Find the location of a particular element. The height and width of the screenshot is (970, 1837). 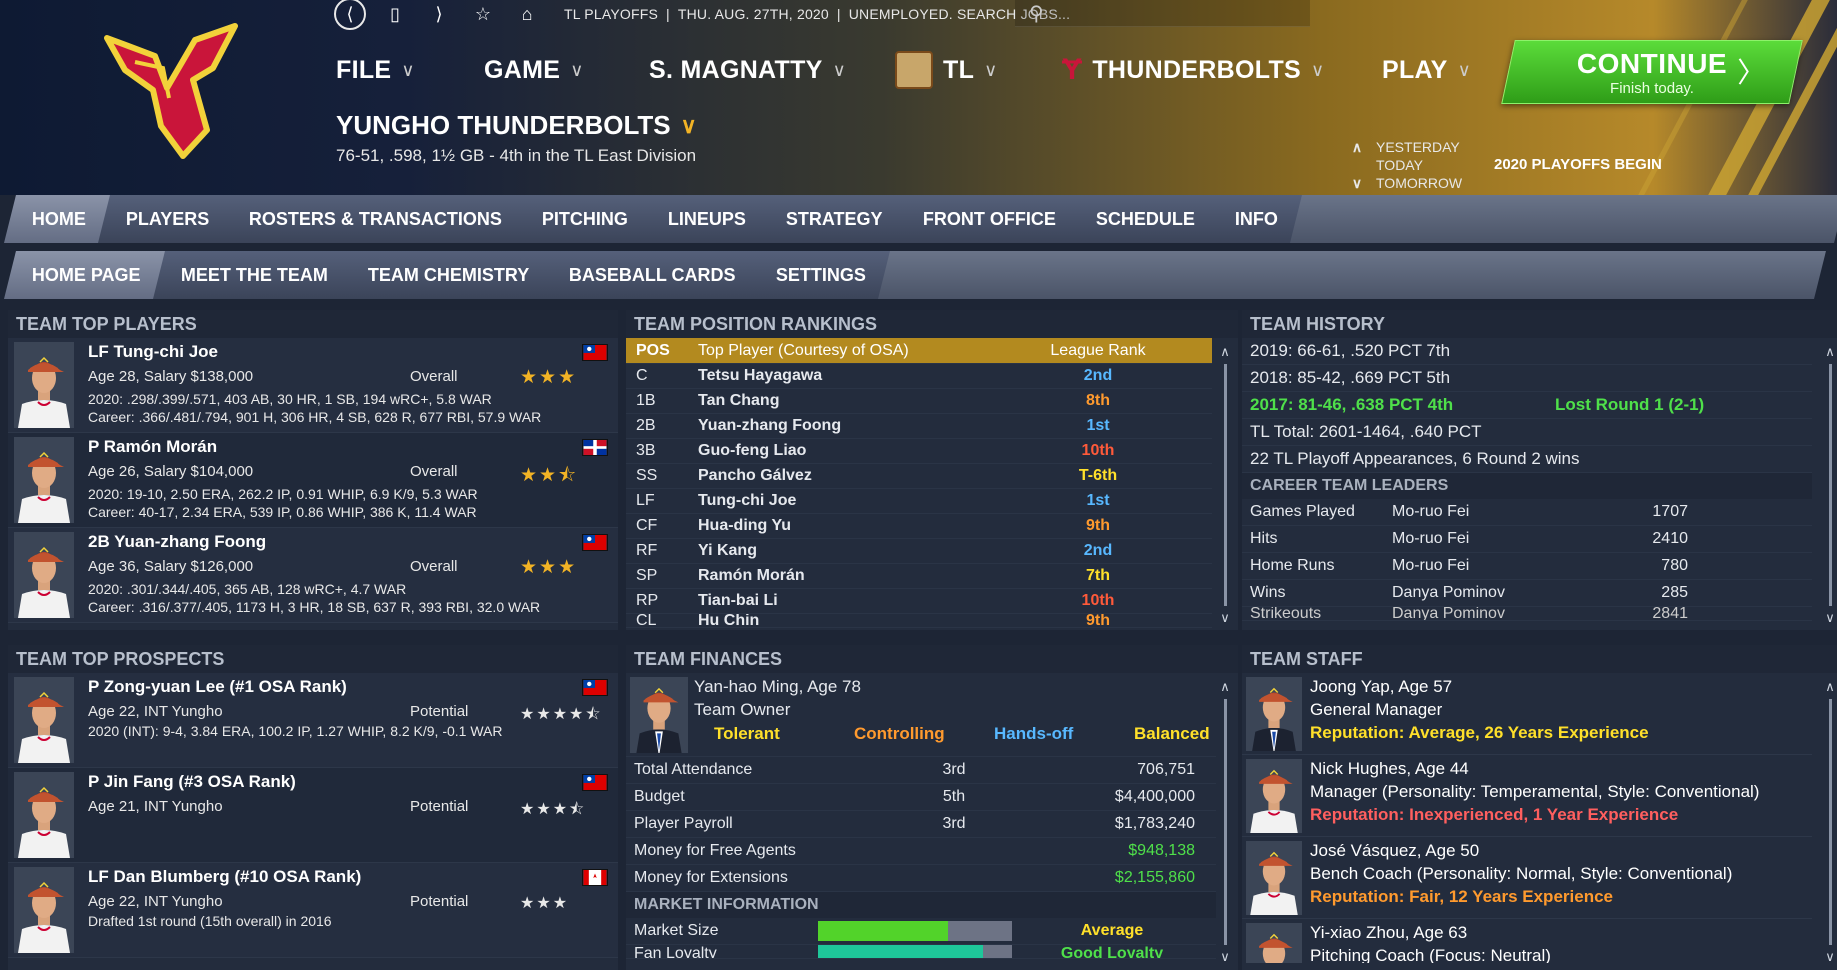

tab-schedule: SCHEDULE is located at coordinates (1147, 219).